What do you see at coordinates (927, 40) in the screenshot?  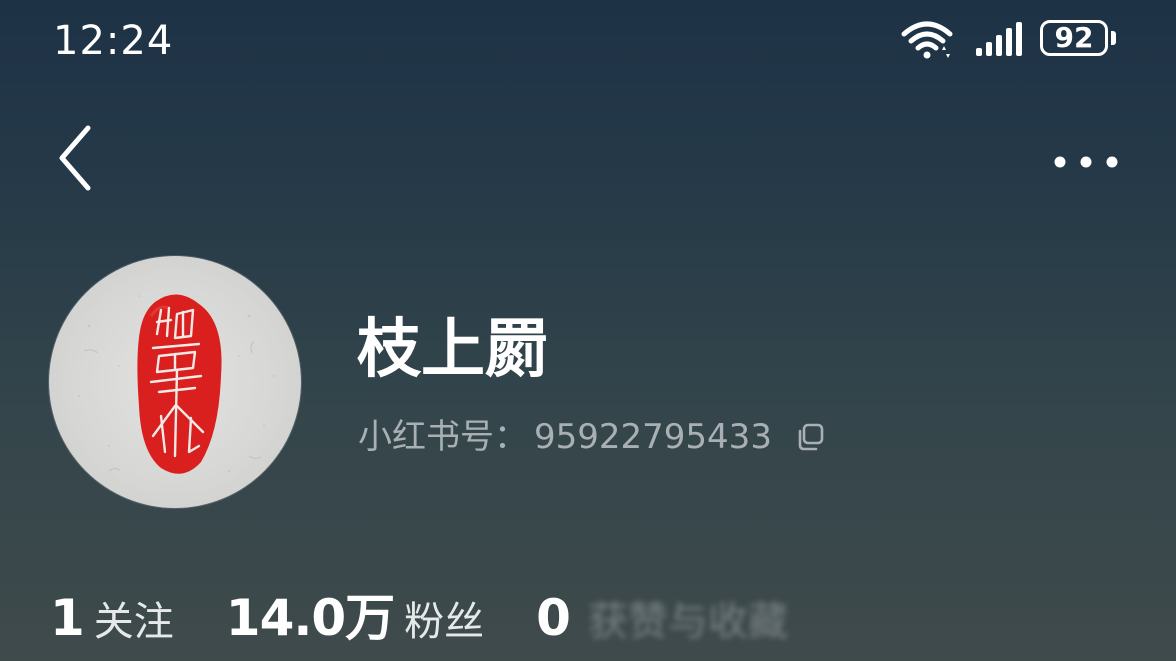 I see `wifi-icon` at bounding box center [927, 40].